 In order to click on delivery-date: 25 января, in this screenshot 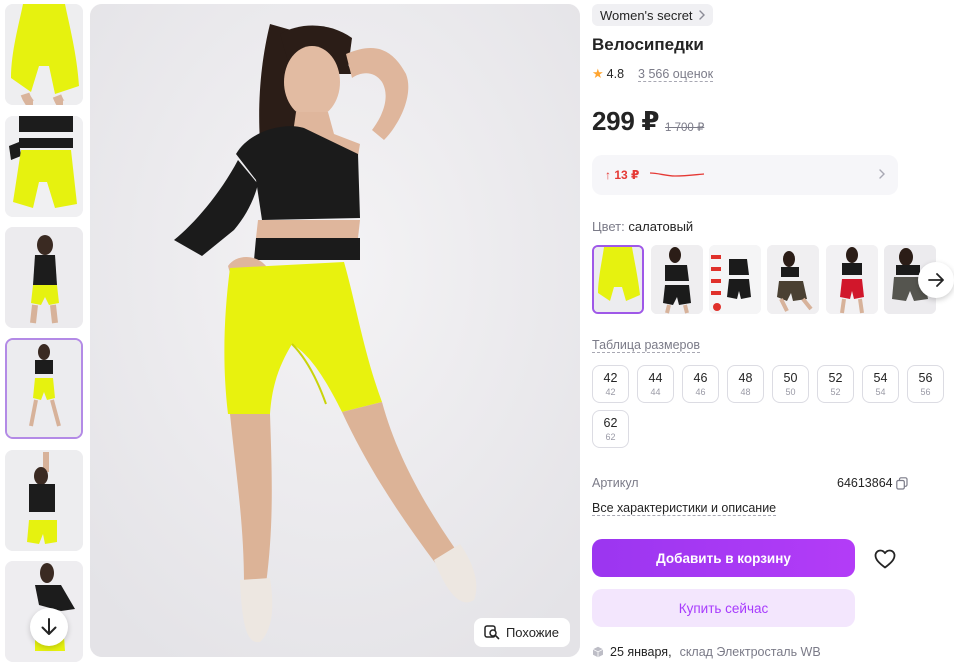, I will do `click(641, 652)`.